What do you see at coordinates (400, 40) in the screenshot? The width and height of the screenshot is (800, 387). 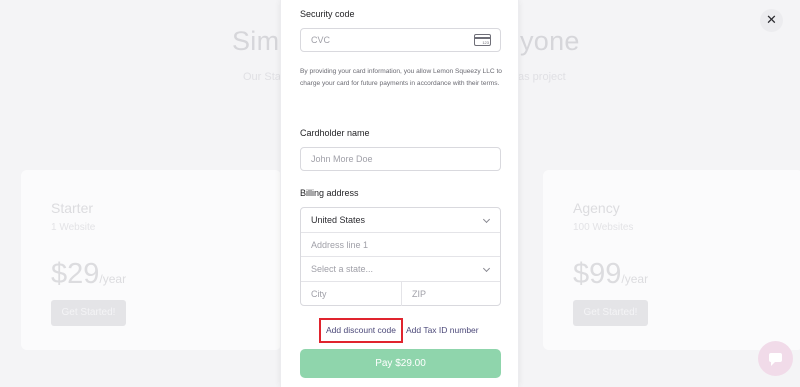 I see `cvc-input: CVC 123` at bounding box center [400, 40].